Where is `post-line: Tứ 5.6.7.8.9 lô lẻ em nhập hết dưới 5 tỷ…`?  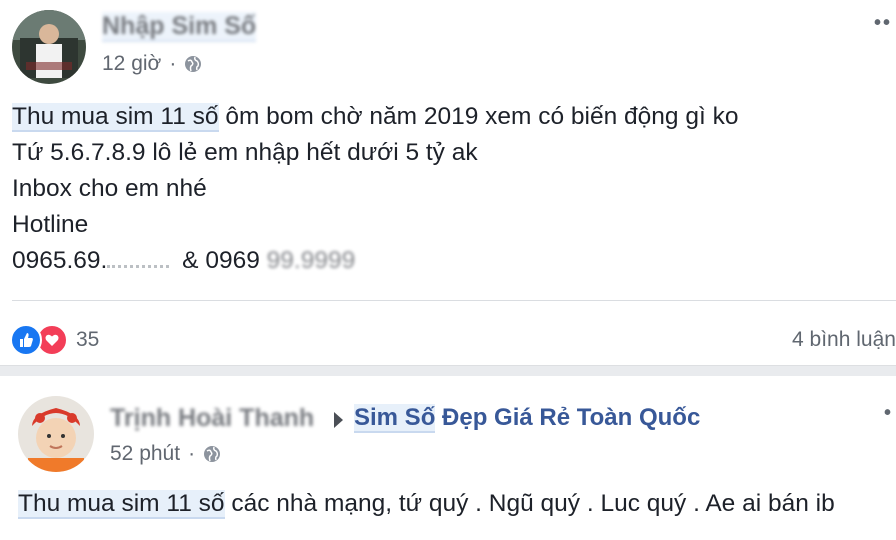
post-line: Tứ 5.6.7.8.9 lô lẻ em nhập hết dưới 5 tỷ… is located at coordinates (245, 152).